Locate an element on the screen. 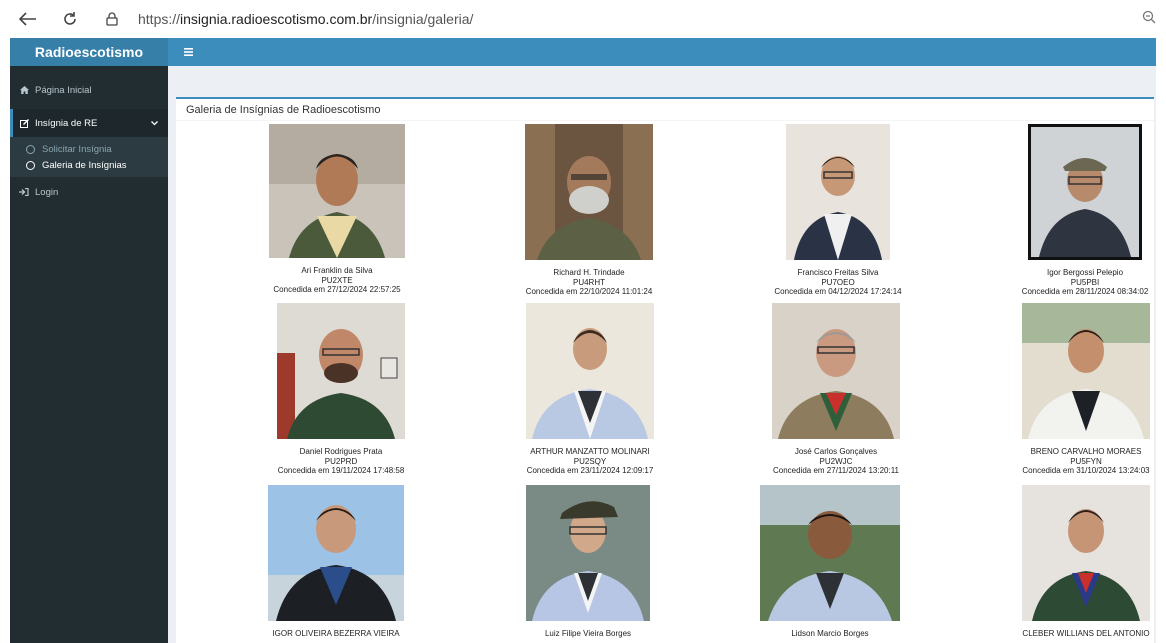 The image size is (1166, 643). member-callsign: PU4RHT is located at coordinates (588, 282).